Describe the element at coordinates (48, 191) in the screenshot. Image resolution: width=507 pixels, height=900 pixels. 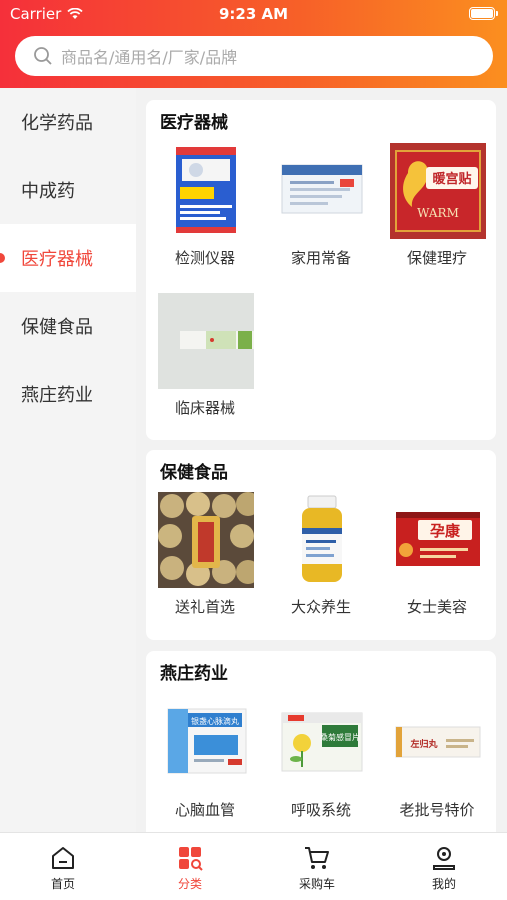
I see `sidebar-item-label: 中成药` at that location.